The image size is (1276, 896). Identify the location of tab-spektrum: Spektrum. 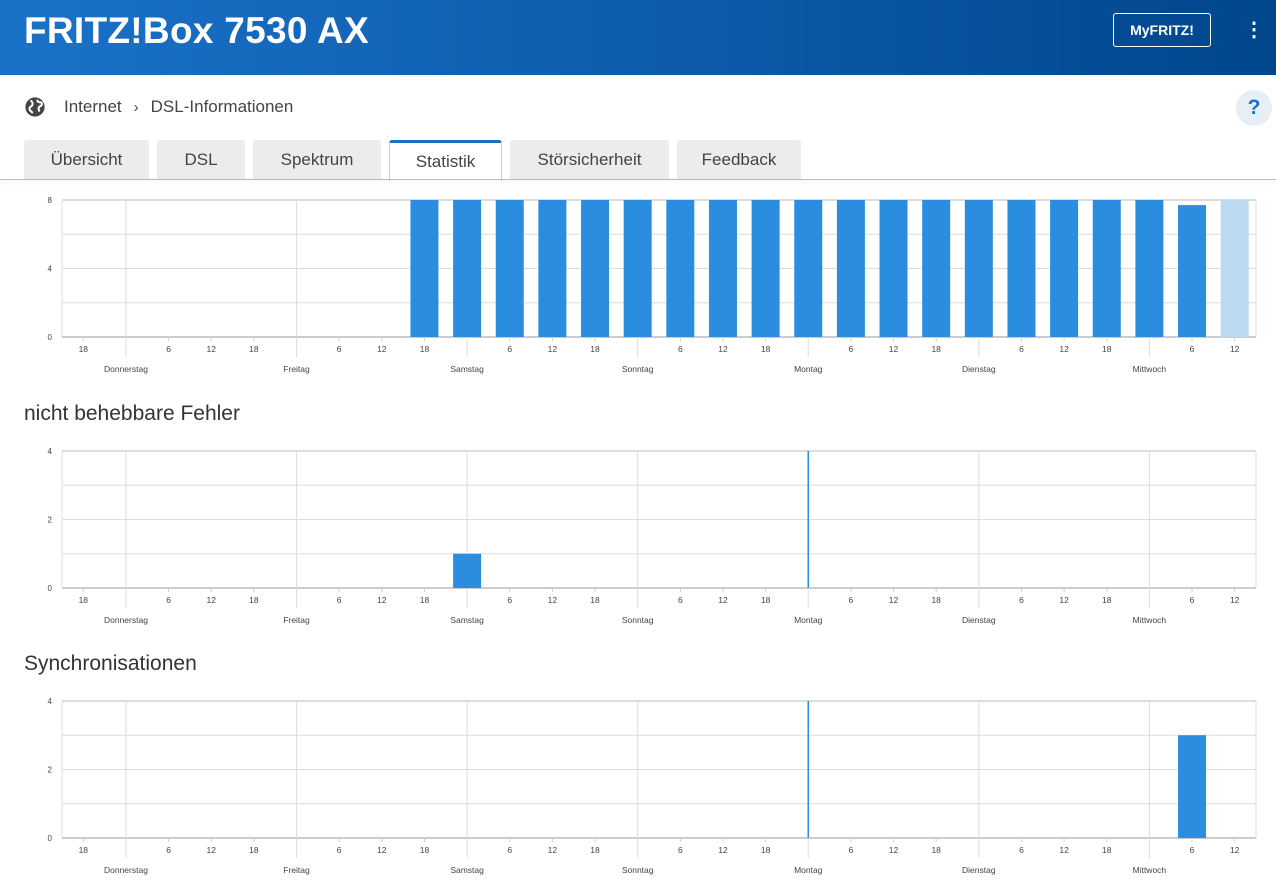
(317, 160).